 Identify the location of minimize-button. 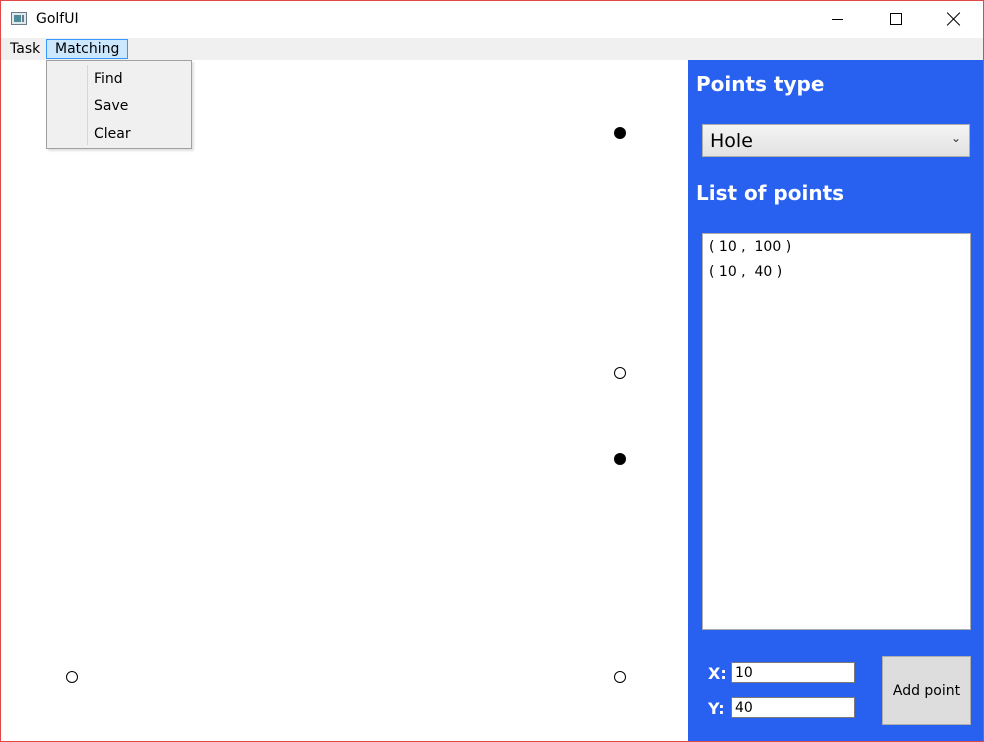
(838, 19).